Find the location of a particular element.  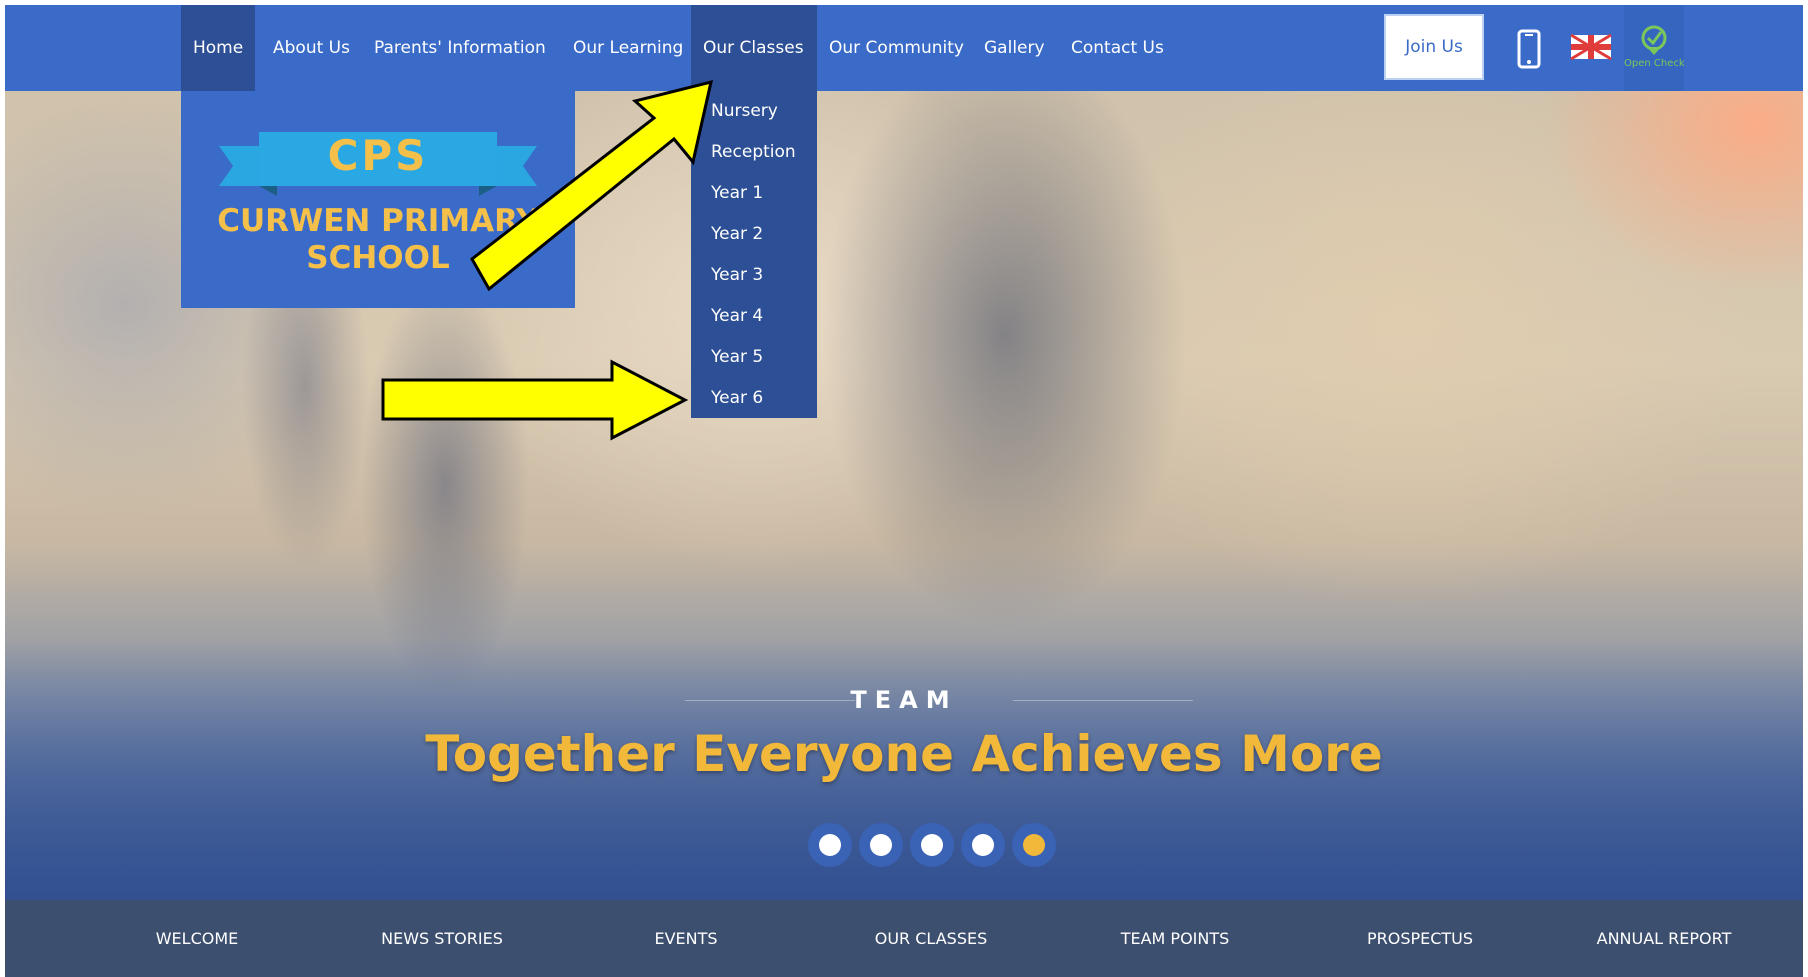

quick-link-events: EVENTS is located at coordinates (686, 938).